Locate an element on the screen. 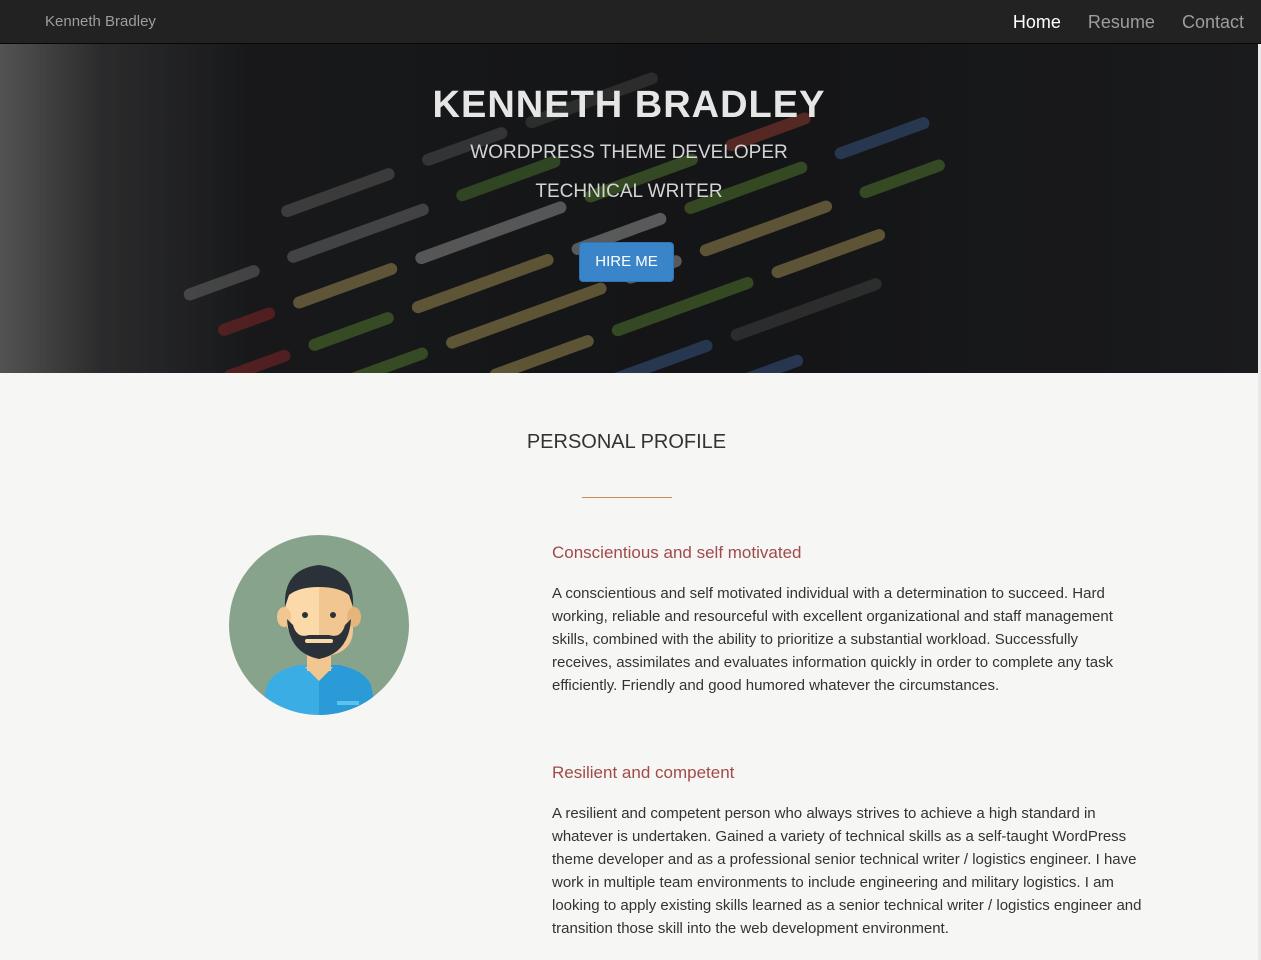 The height and width of the screenshot is (960, 1261). nav-link-home: Home is located at coordinates (1037, 22).